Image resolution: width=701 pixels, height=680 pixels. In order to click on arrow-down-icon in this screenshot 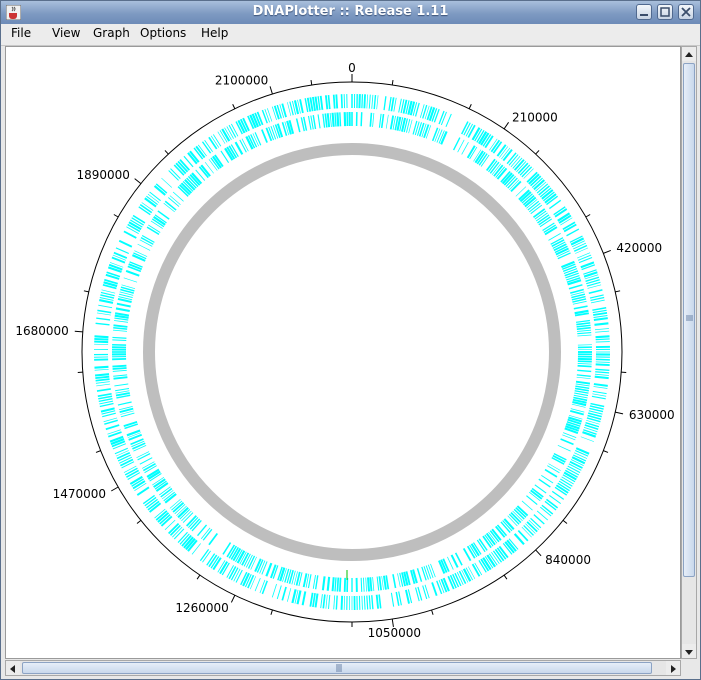, I will do `click(689, 652)`.